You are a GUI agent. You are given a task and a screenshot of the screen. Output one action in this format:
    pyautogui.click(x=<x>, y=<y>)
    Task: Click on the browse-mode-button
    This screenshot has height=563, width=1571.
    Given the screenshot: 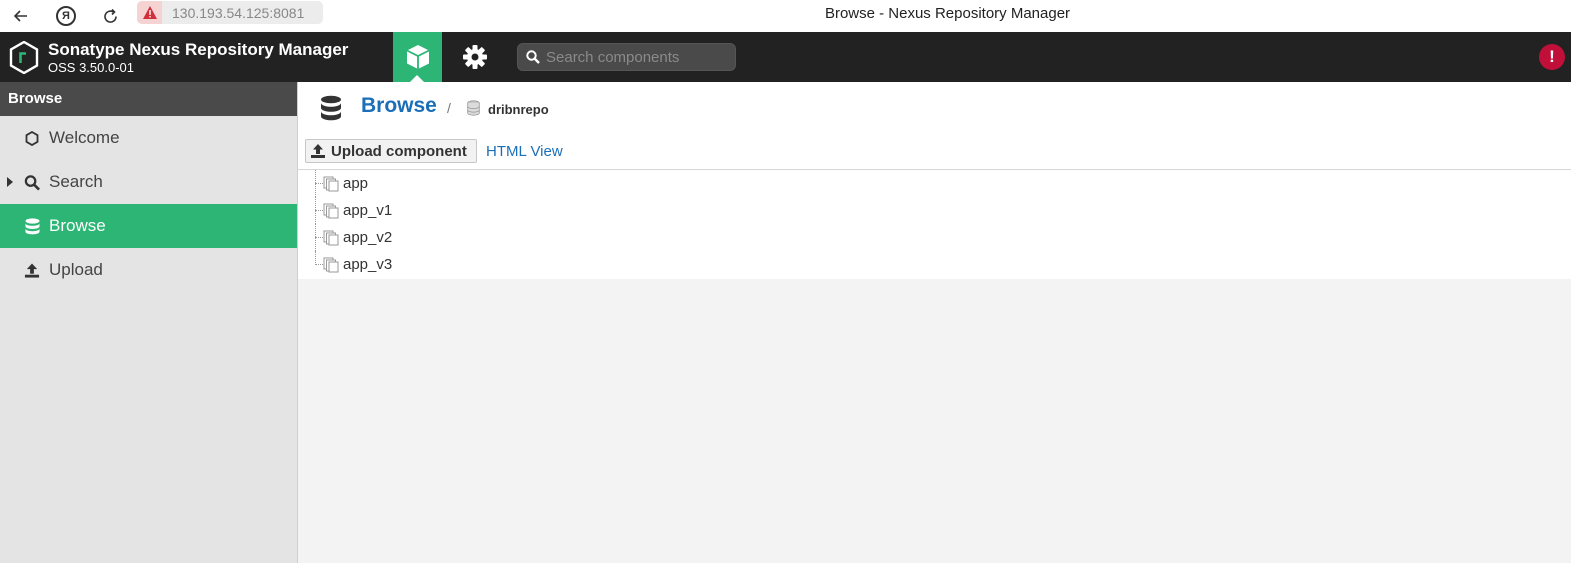 What is the action you would take?
    pyautogui.click(x=417, y=57)
    